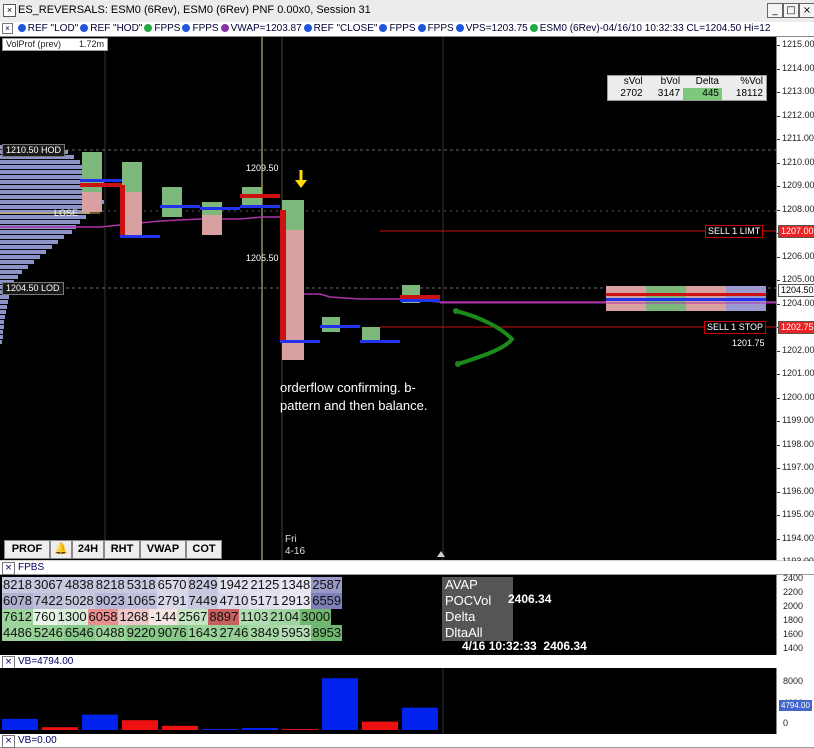 This screenshot has width=814, height=748. I want to click on fpbs-cell: 6058, so click(103, 617).